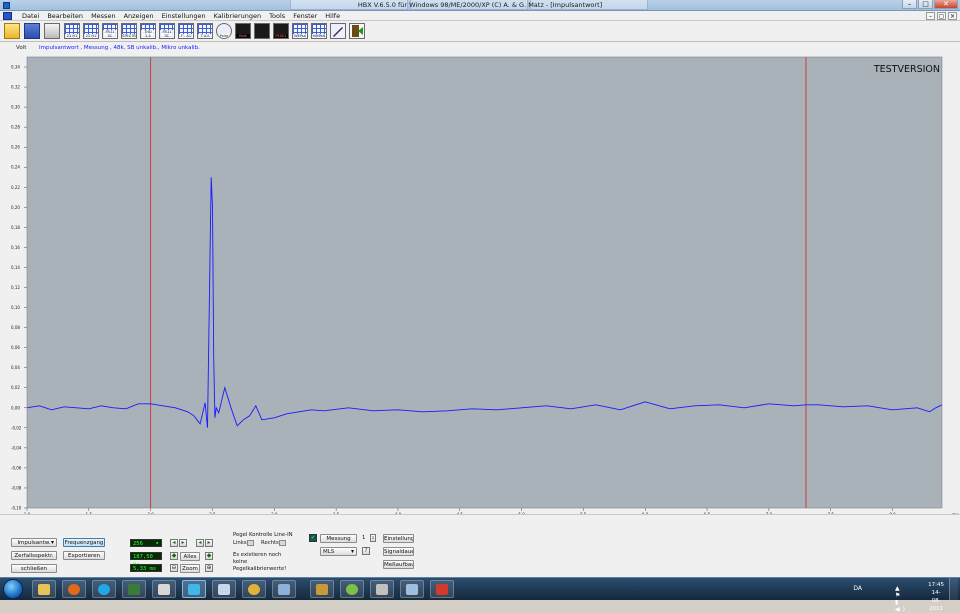  Describe the element at coordinates (270, 543) in the screenshot. I see `rechts-label: Rechts` at that location.